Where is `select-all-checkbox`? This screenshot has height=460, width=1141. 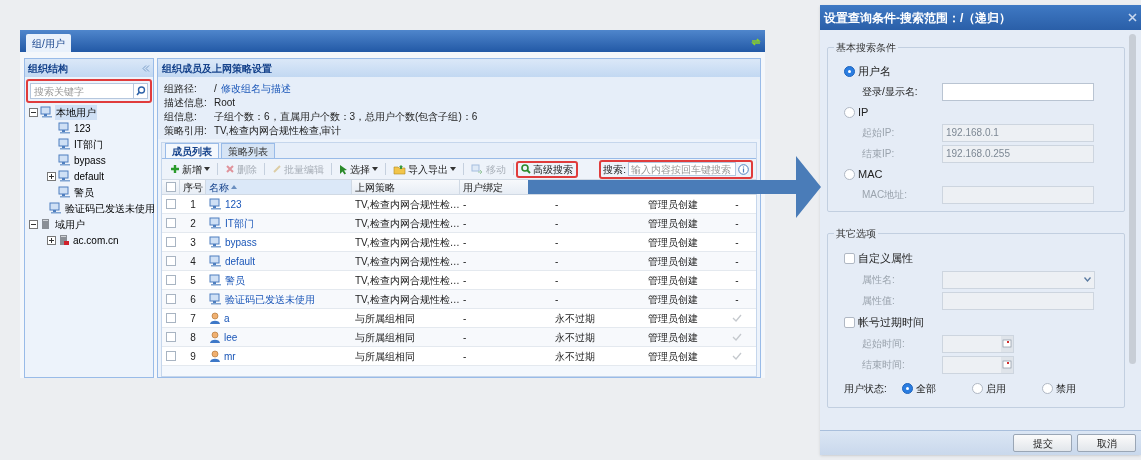
select-all-checkbox is located at coordinates (170, 187).